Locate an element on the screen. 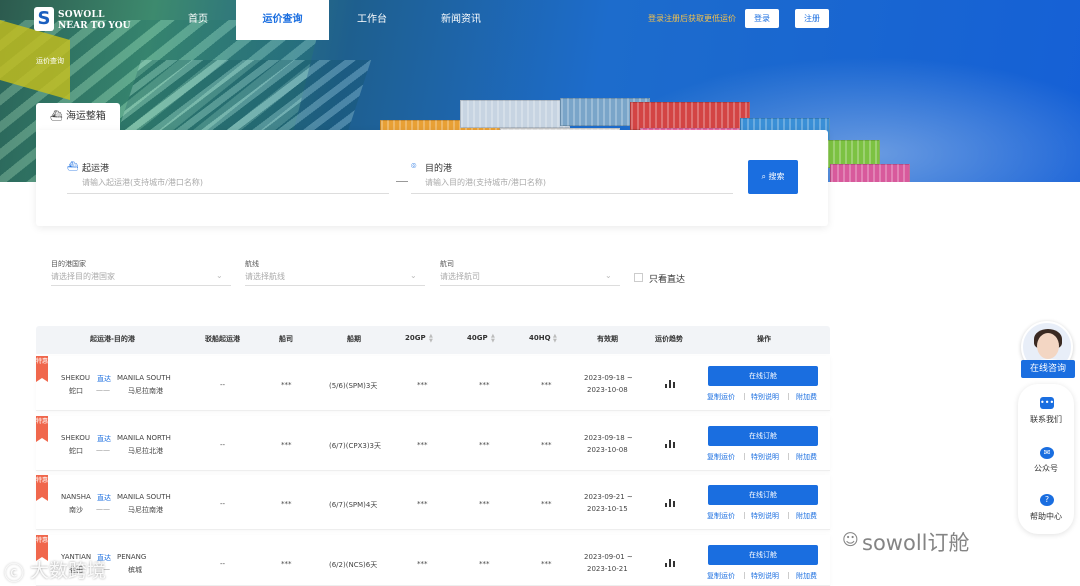  wechat-link: 公众号 is located at coordinates (1046, 468).